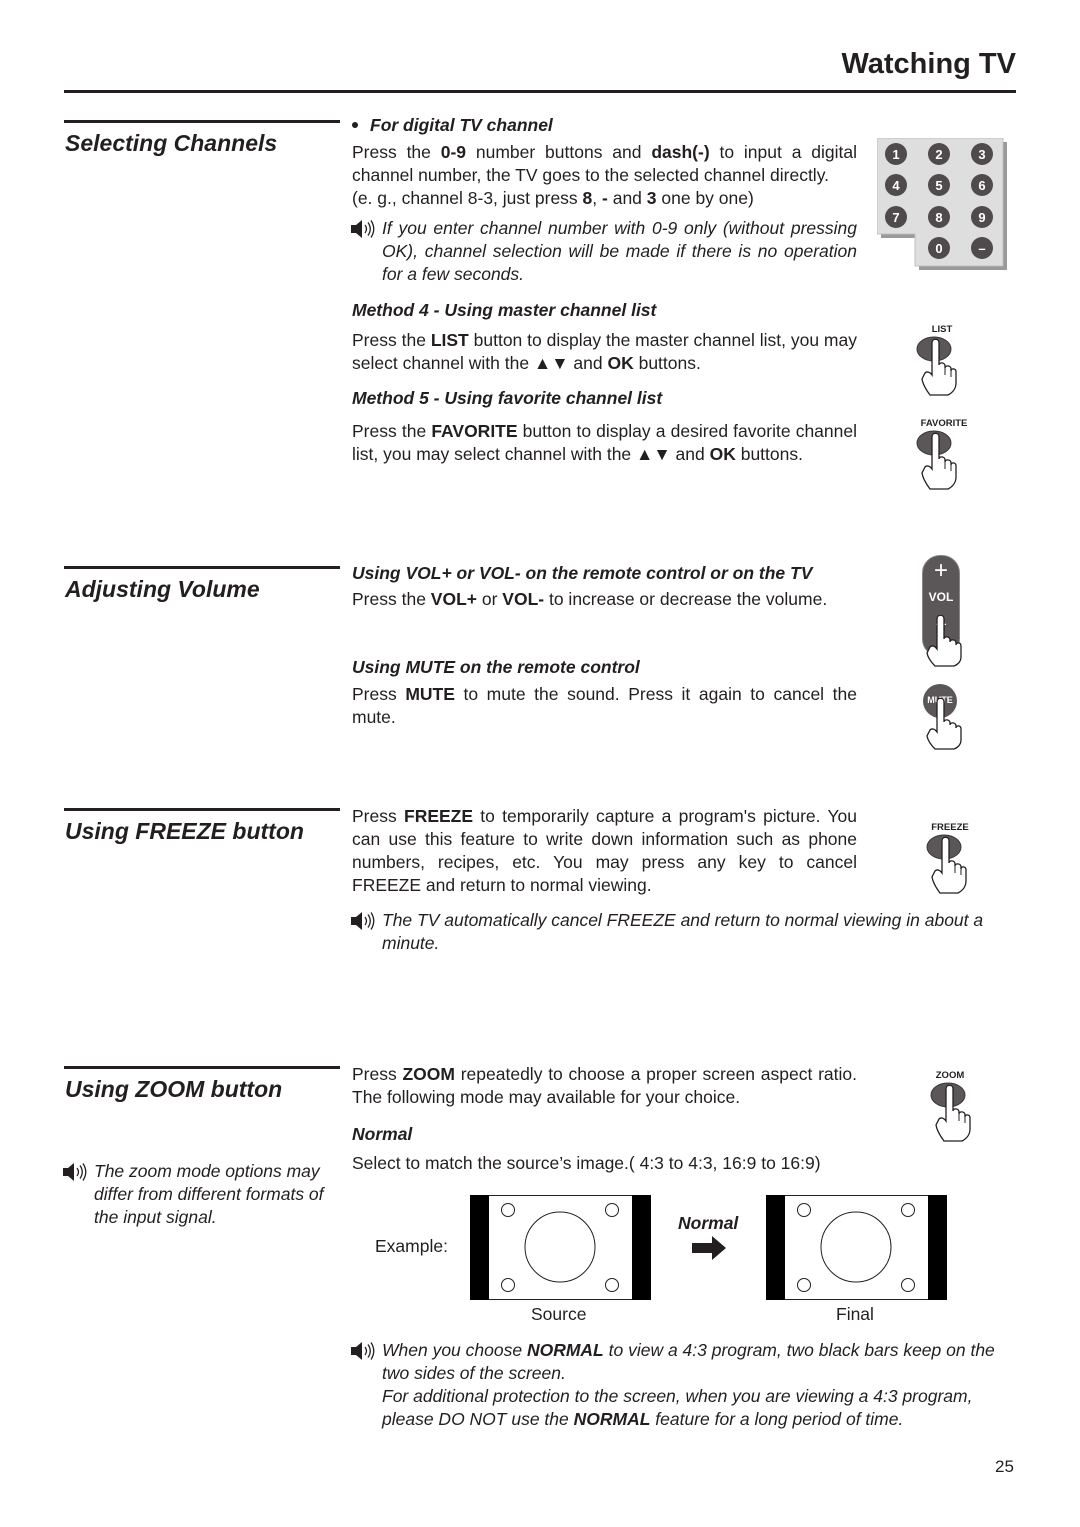  What do you see at coordinates (428, 1074) in the screenshot?
I see `key-name: ZOOM` at bounding box center [428, 1074].